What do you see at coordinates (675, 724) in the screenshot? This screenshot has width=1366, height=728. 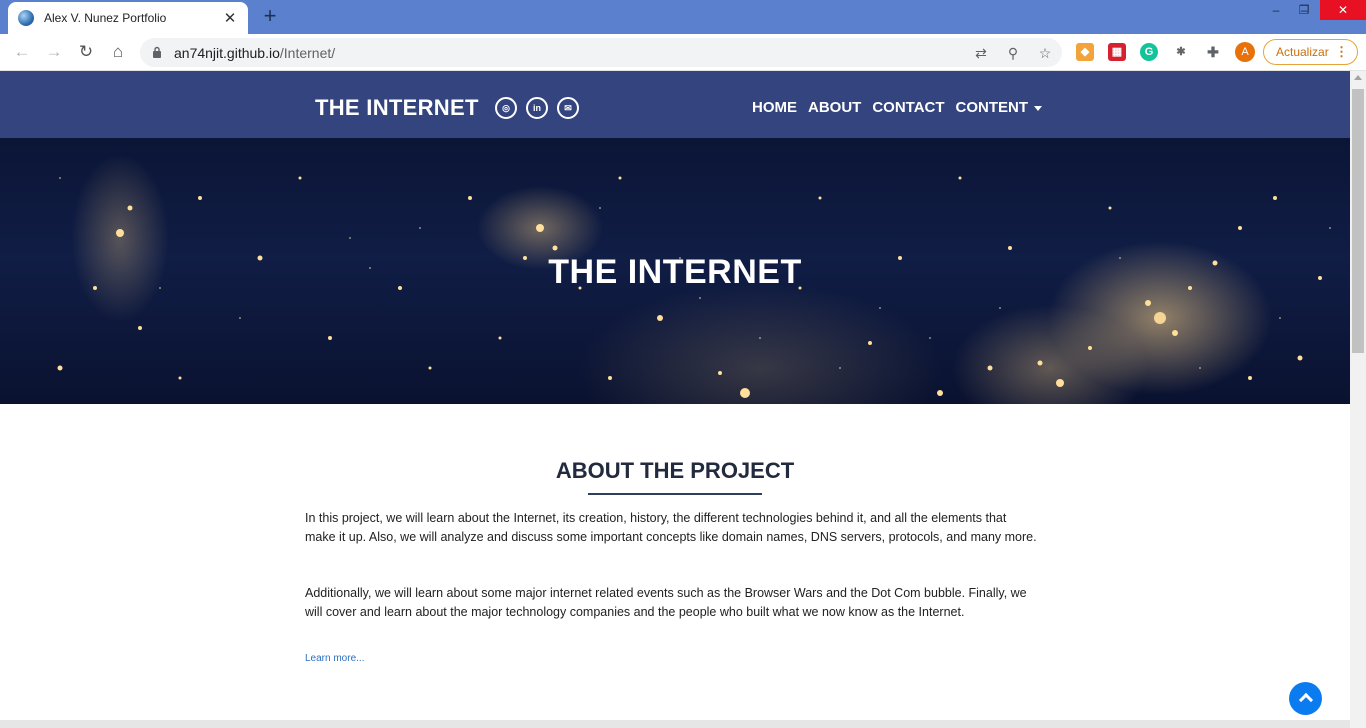 I see `horizontal-scrollbar` at bounding box center [675, 724].